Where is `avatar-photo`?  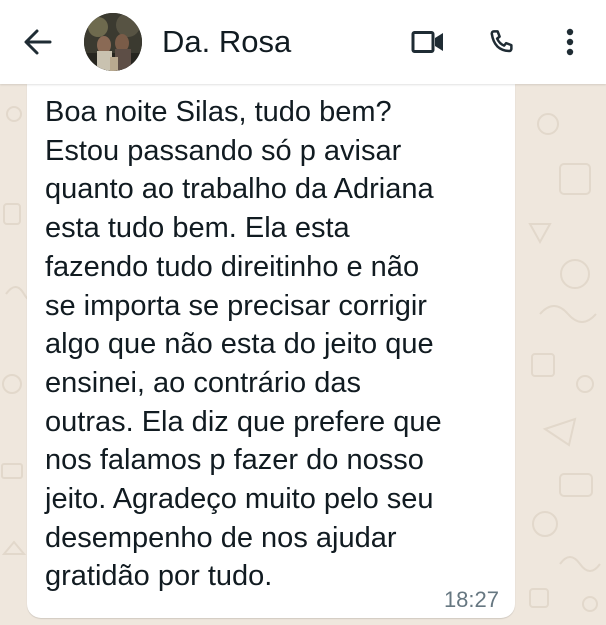 avatar-photo is located at coordinates (113, 42).